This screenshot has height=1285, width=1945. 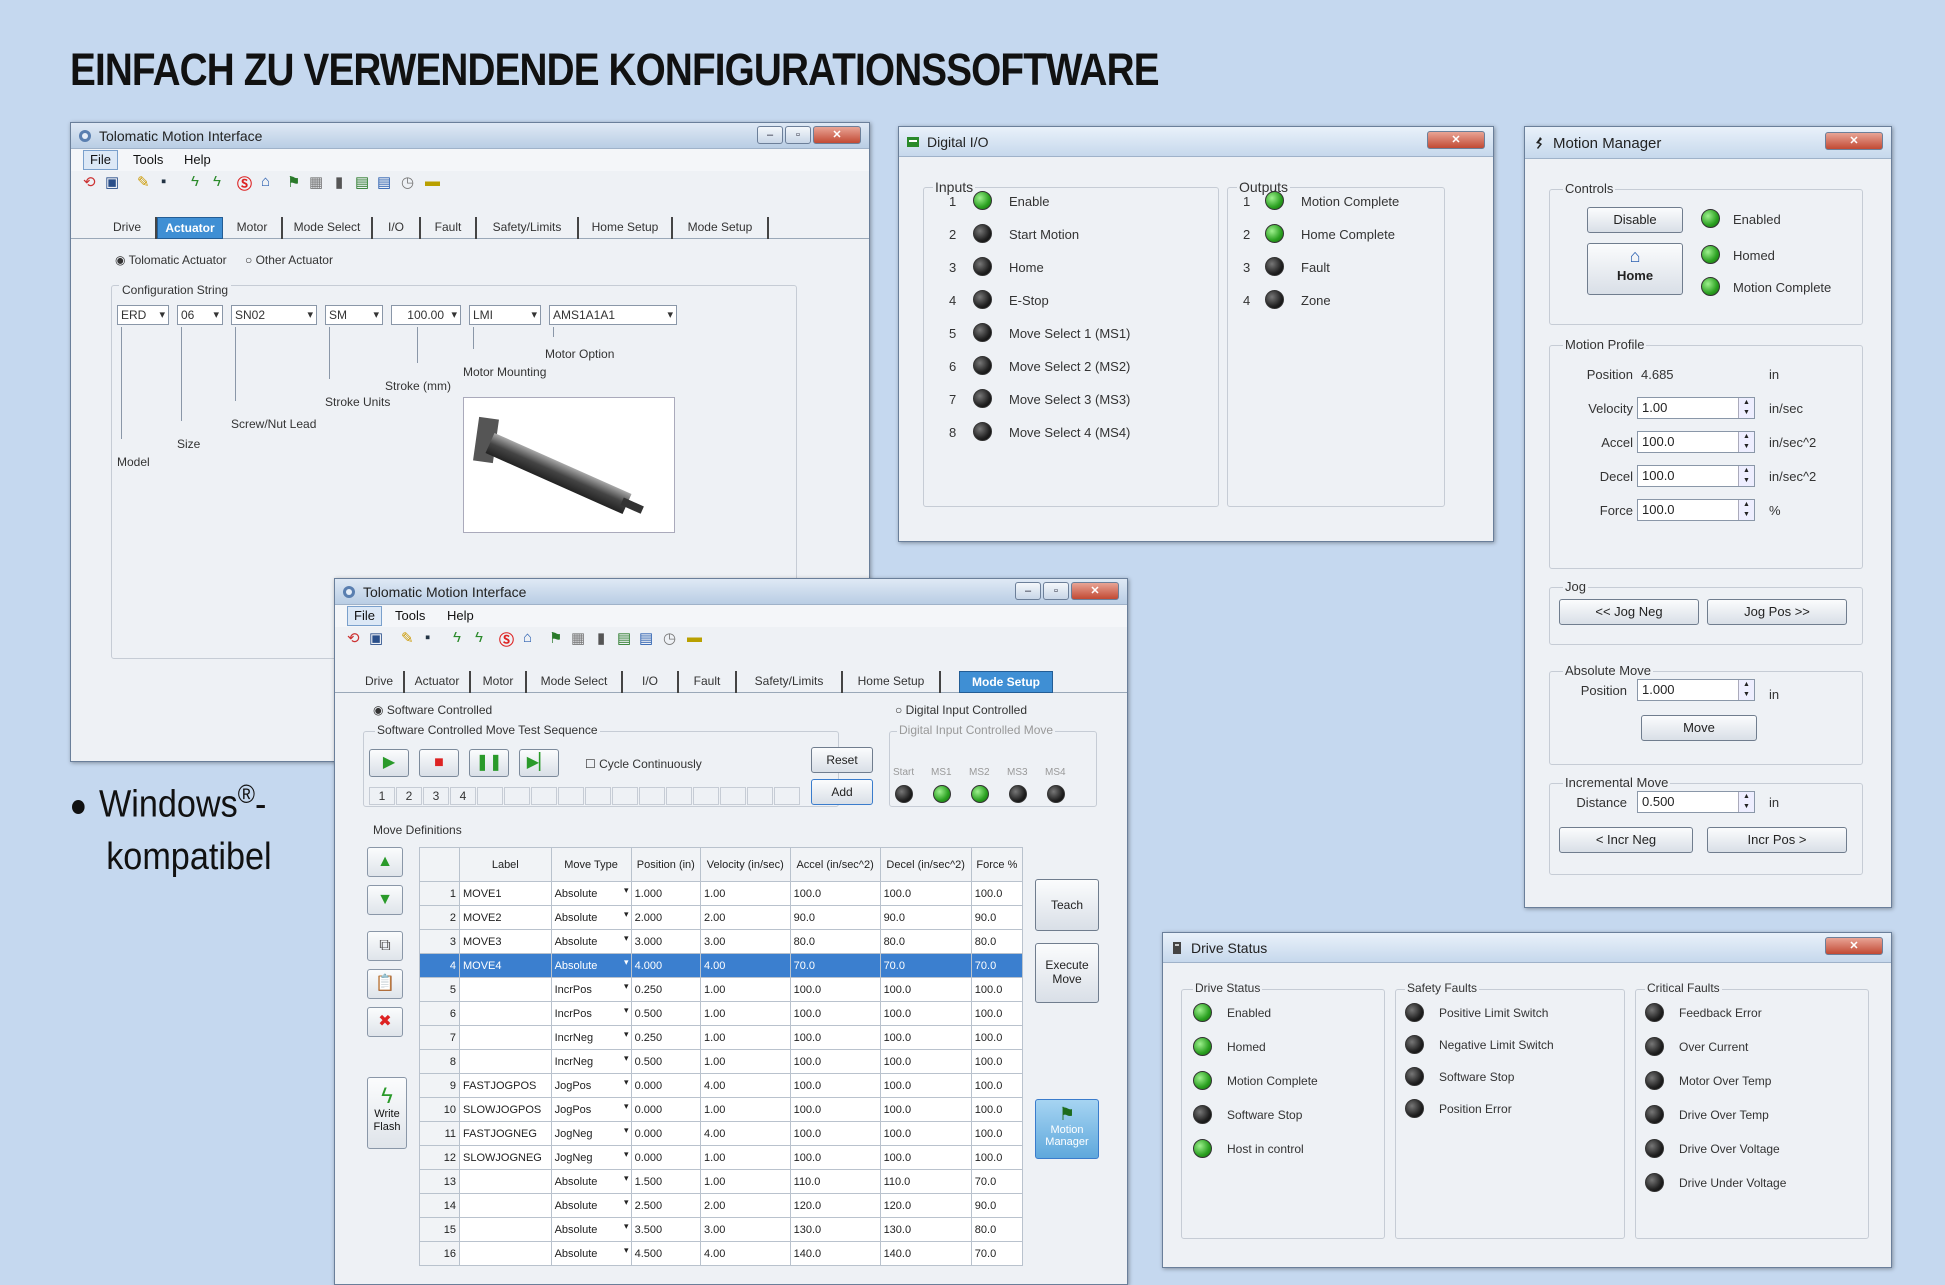 I want to click on menu-tools: Tools, so click(x=410, y=615).